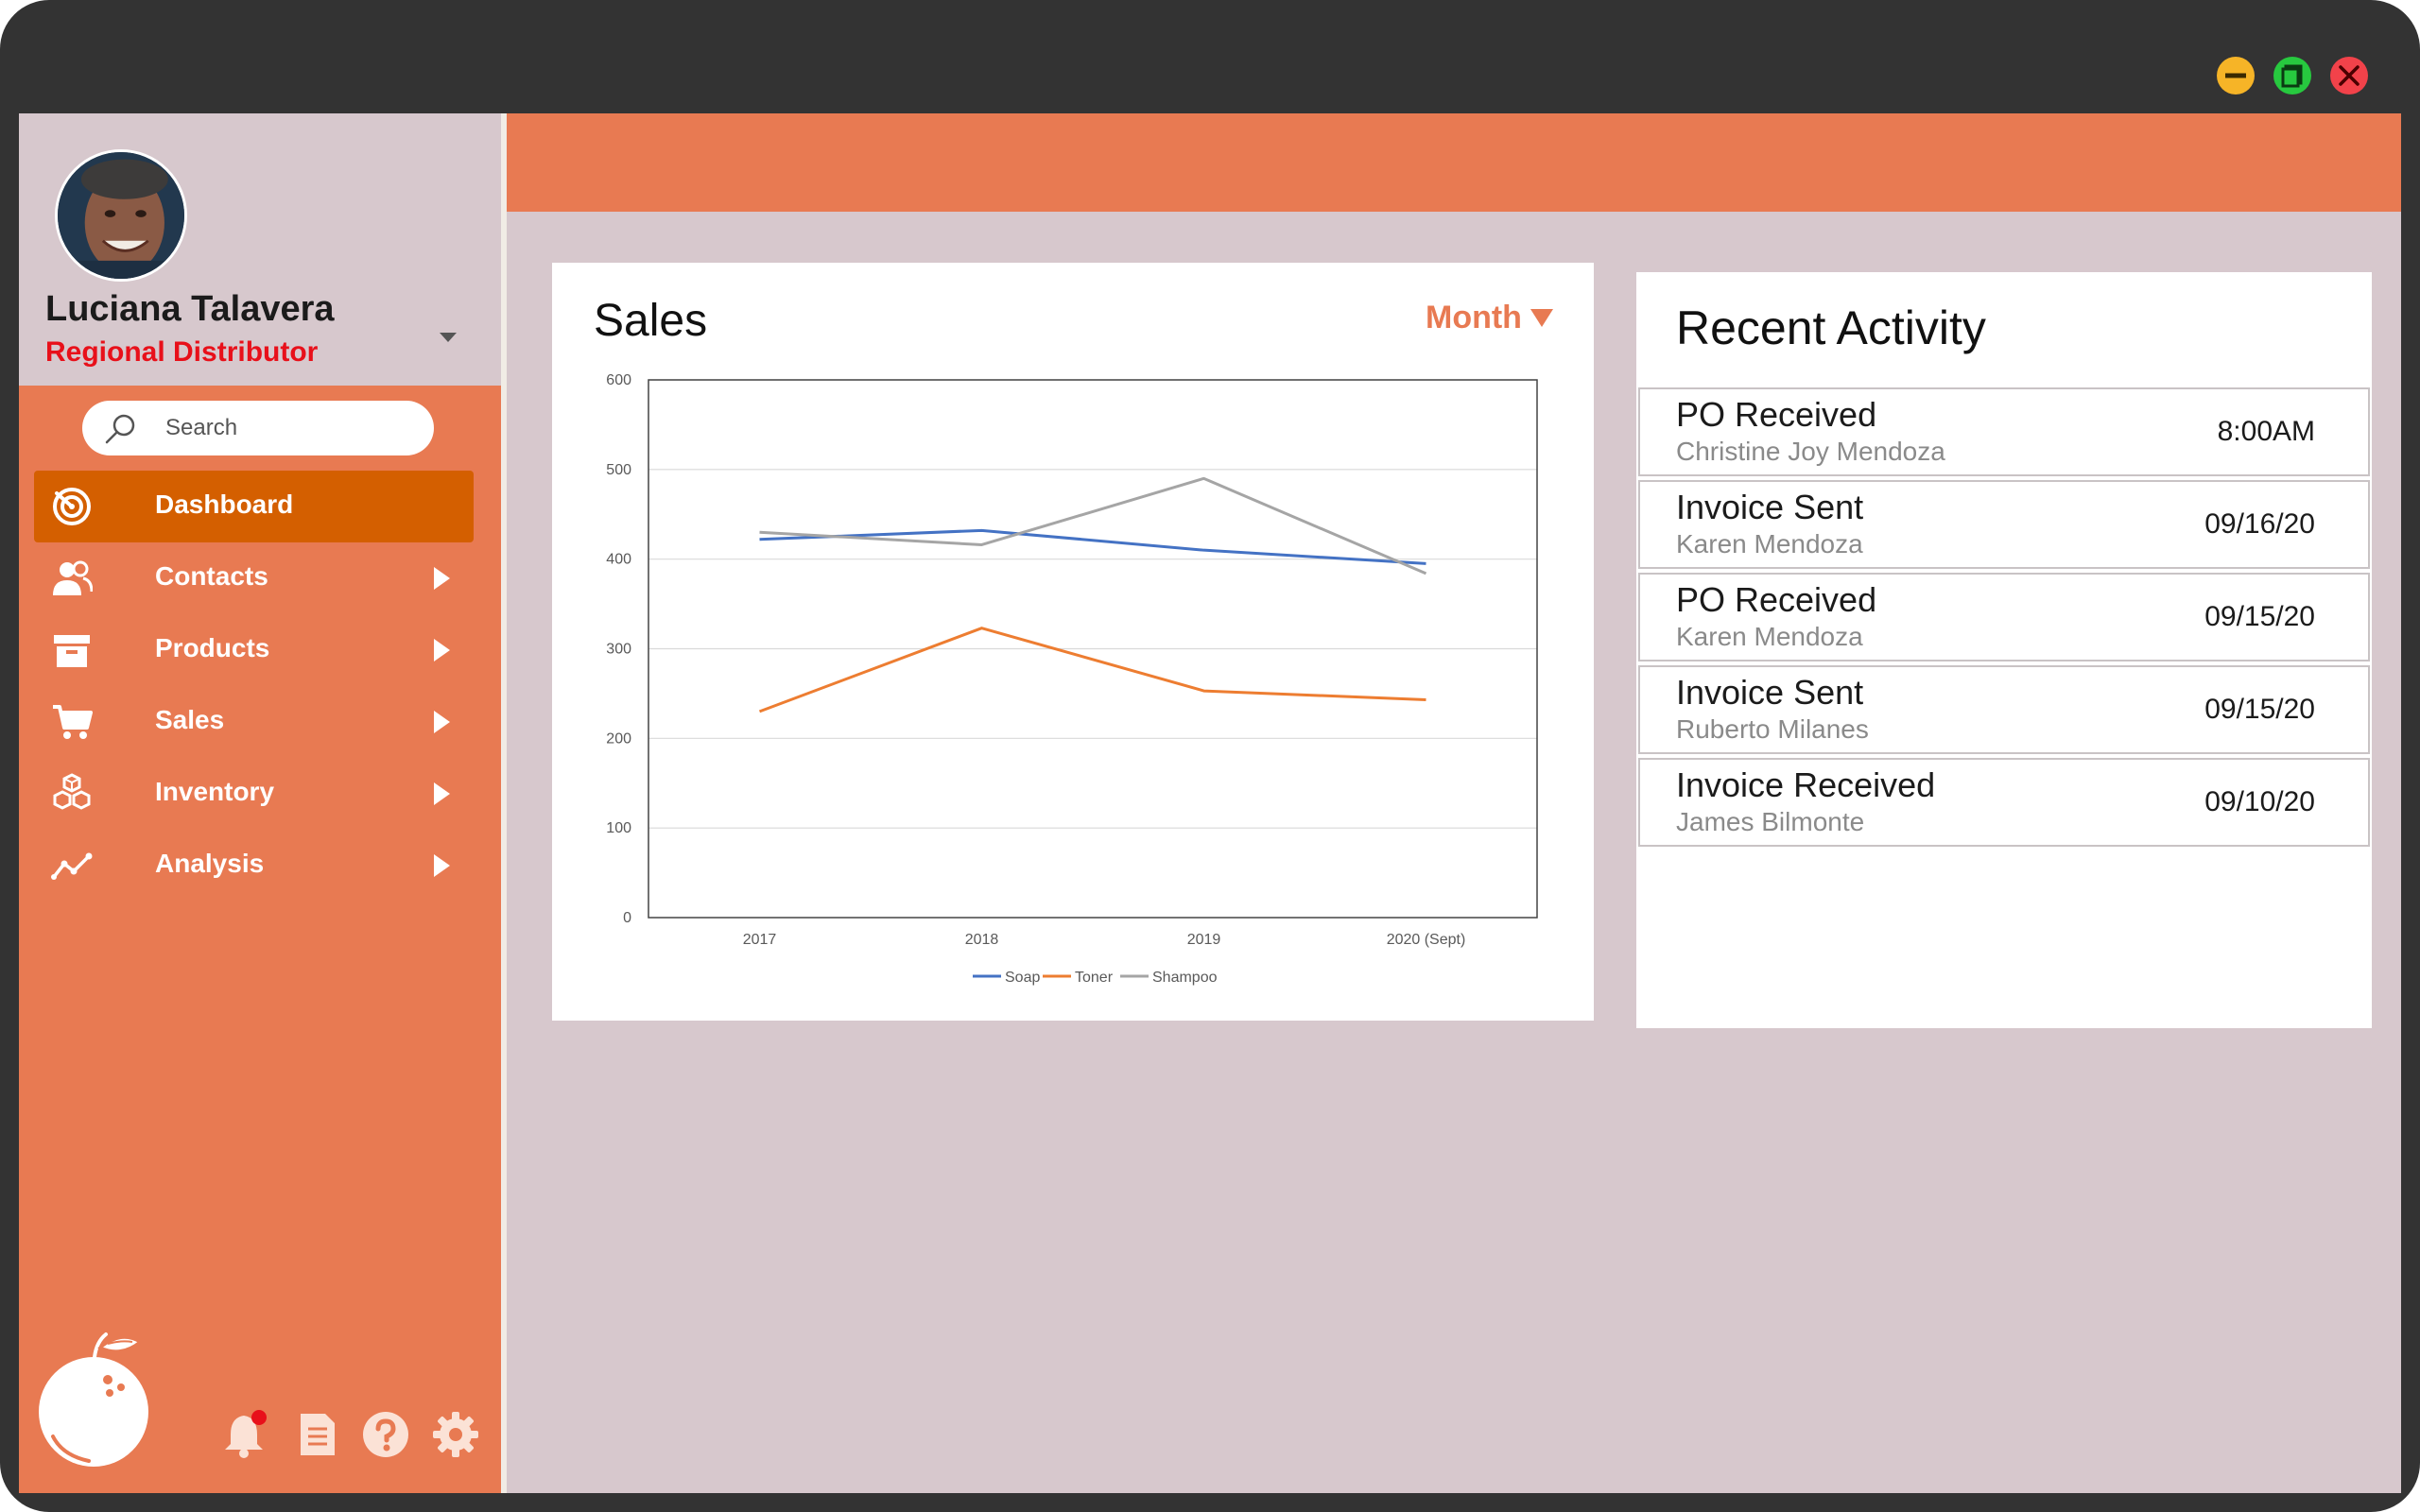 The width and height of the screenshot is (2420, 1512). I want to click on y-tick-label: 400, so click(618, 560).